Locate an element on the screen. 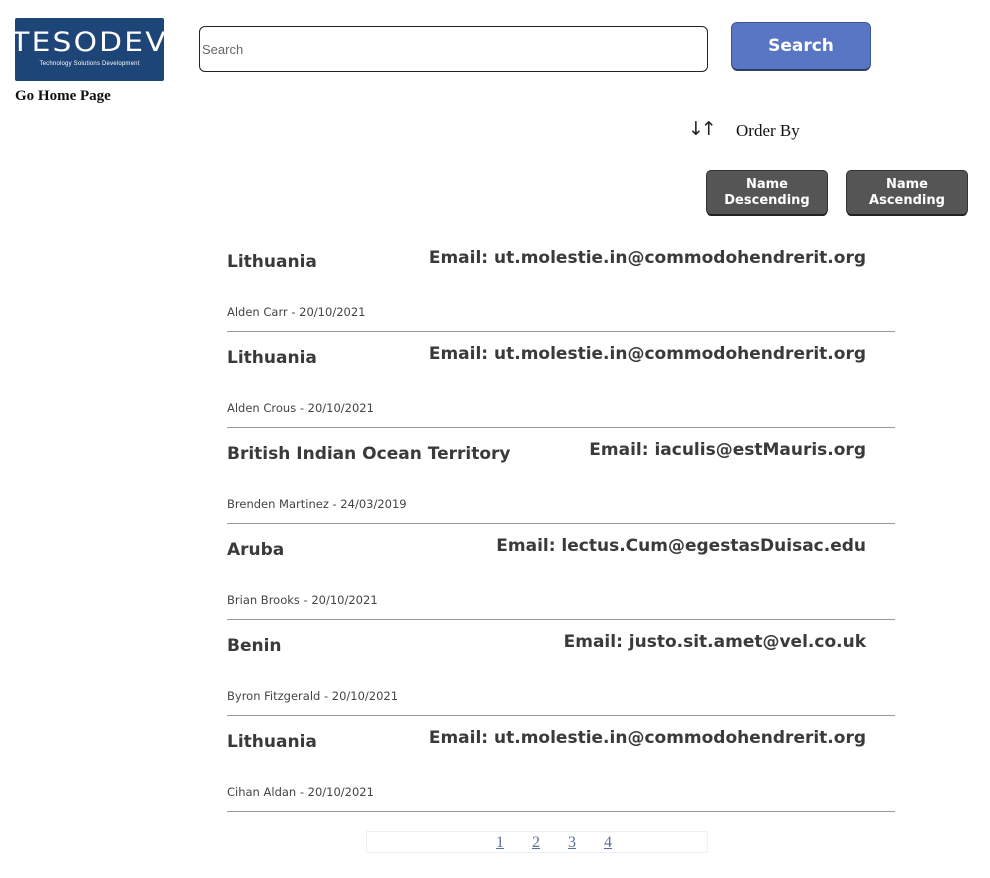 The width and height of the screenshot is (990, 878). page-link-1: 1 is located at coordinates (500, 843).